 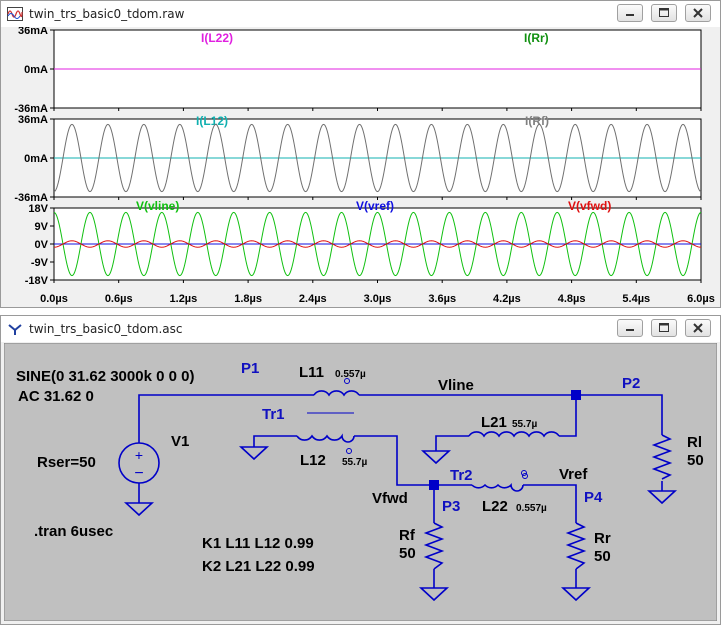 I want to click on x-tick-label: 3.6µs, so click(x=442, y=299).